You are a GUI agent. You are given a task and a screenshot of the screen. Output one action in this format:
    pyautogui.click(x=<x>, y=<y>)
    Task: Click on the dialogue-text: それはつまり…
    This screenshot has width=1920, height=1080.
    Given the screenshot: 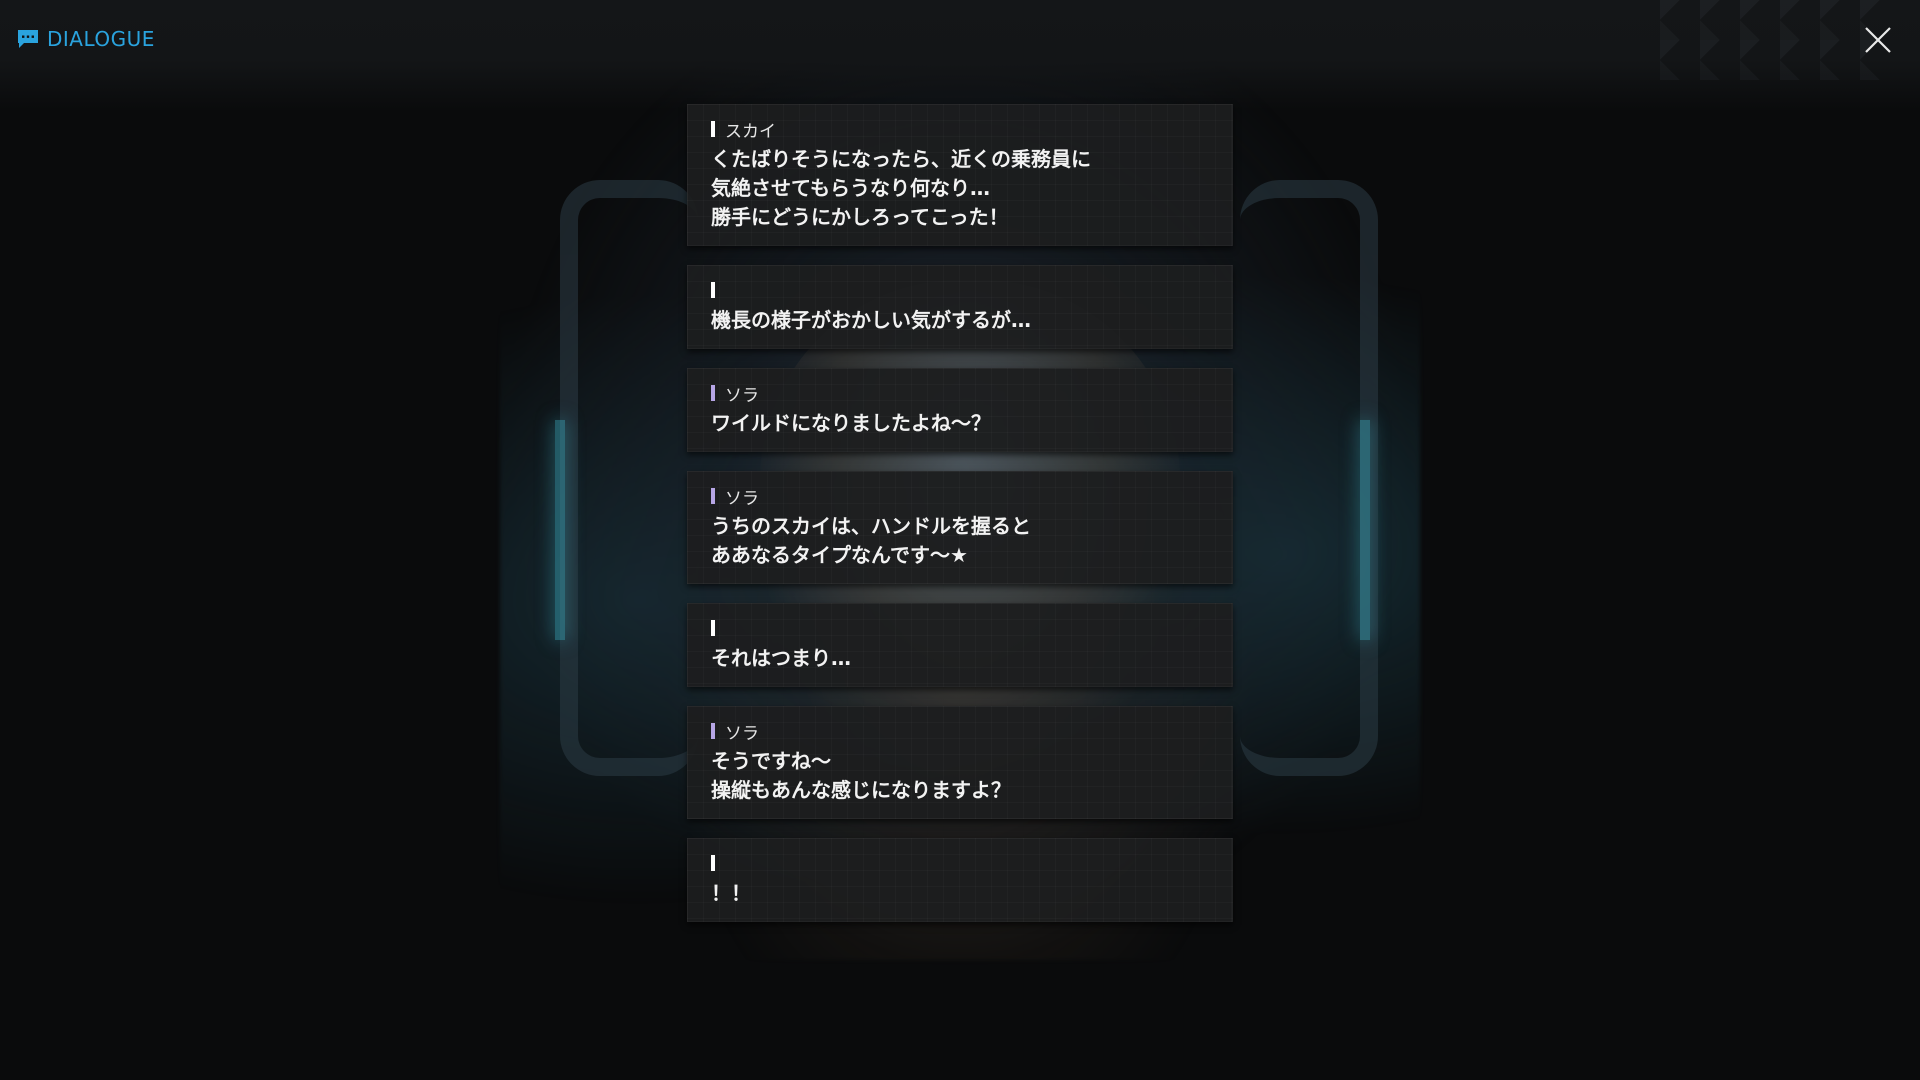 What is the action you would take?
    pyautogui.click(x=781, y=658)
    